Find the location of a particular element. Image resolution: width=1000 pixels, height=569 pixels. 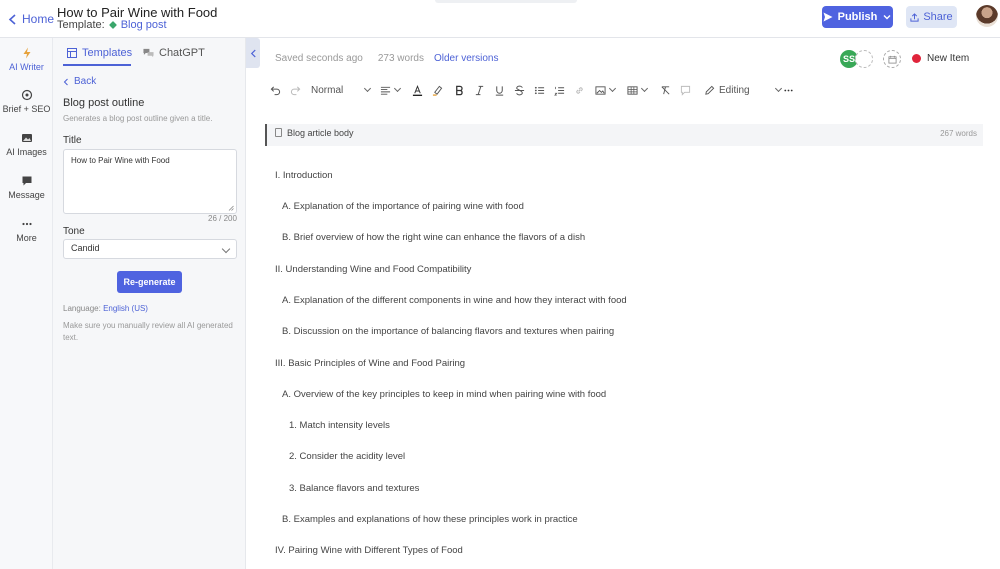

chevron-left-icon is located at coordinates (65, 81).